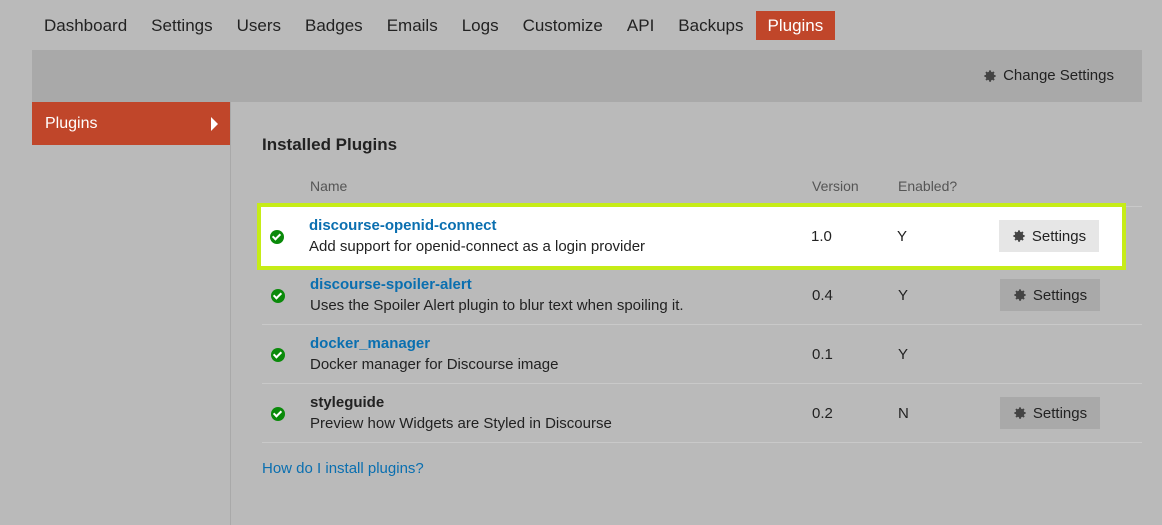 This screenshot has width=1162, height=525. I want to click on nav-settings: Settings, so click(181, 25).